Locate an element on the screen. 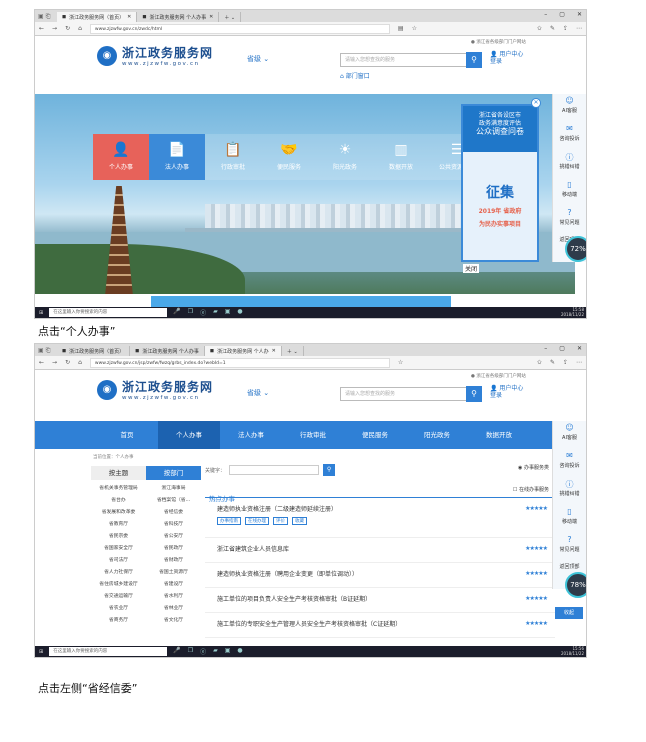 This screenshot has width=646, height=742. nav-personal: 个人办事 is located at coordinates (189, 435).